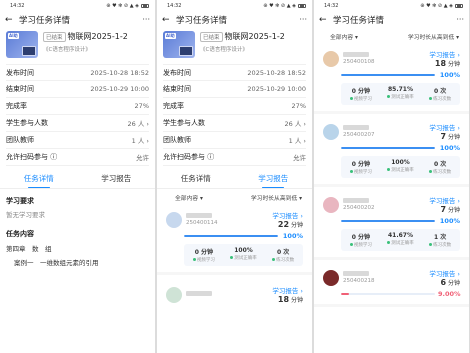 This screenshot has width=470, height=353. What do you see at coordinates (449, 75) in the screenshot?
I see `progress-value: 100%` at bounding box center [449, 75].